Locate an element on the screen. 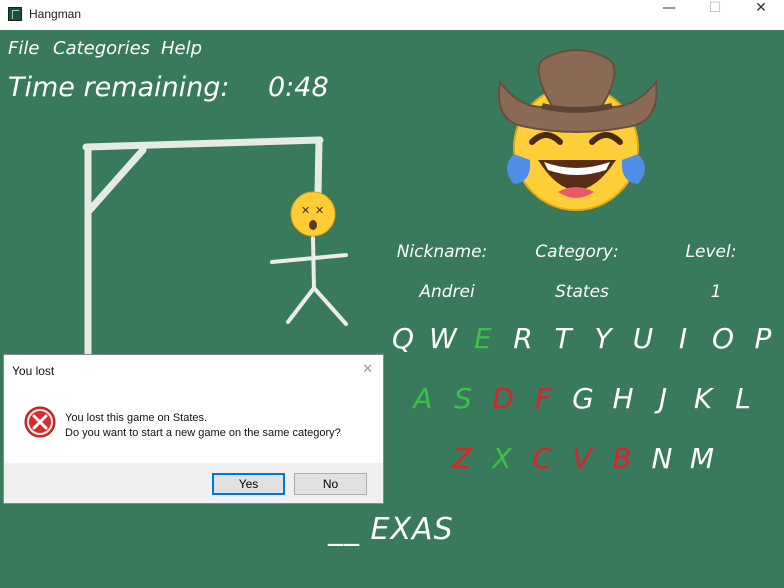 The image size is (784, 588). letter-key-g: G is located at coordinates (583, 398).